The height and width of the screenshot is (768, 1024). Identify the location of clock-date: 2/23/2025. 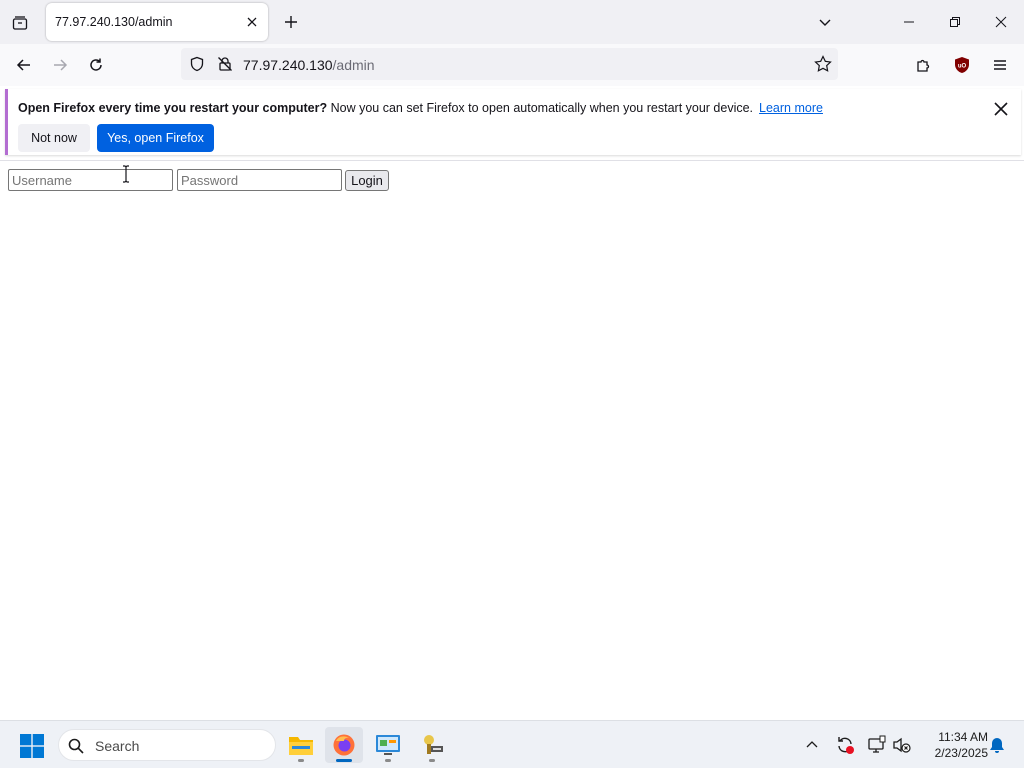
(961, 753).